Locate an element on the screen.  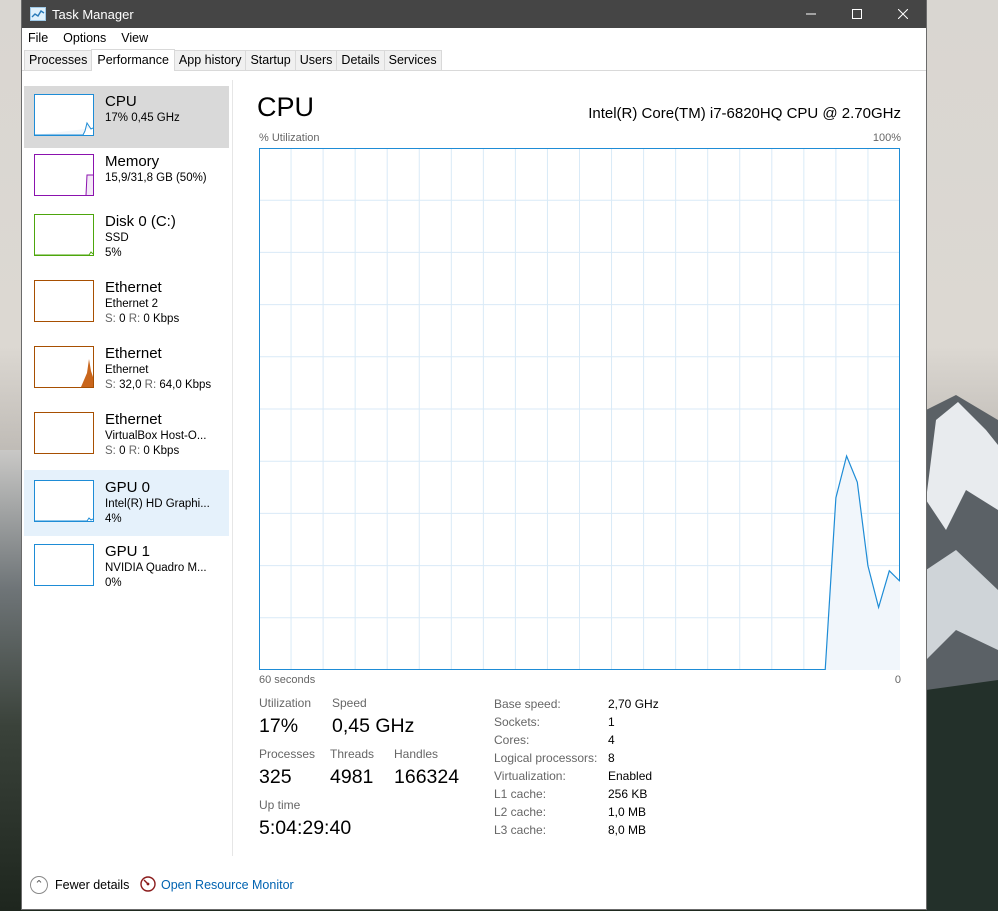
sidebar-item-throughput: S: 32,0 R: 64,0 Kbps is located at coordinates (158, 385).